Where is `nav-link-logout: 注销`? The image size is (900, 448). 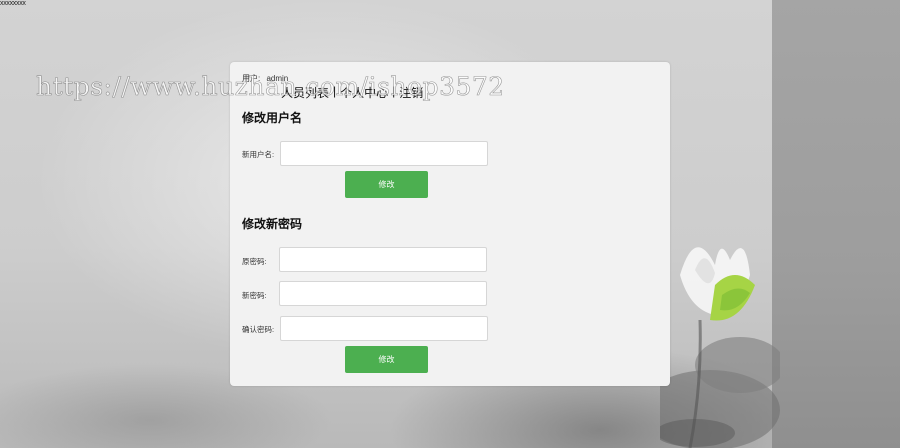 nav-link-logout: 注销 is located at coordinates (411, 92).